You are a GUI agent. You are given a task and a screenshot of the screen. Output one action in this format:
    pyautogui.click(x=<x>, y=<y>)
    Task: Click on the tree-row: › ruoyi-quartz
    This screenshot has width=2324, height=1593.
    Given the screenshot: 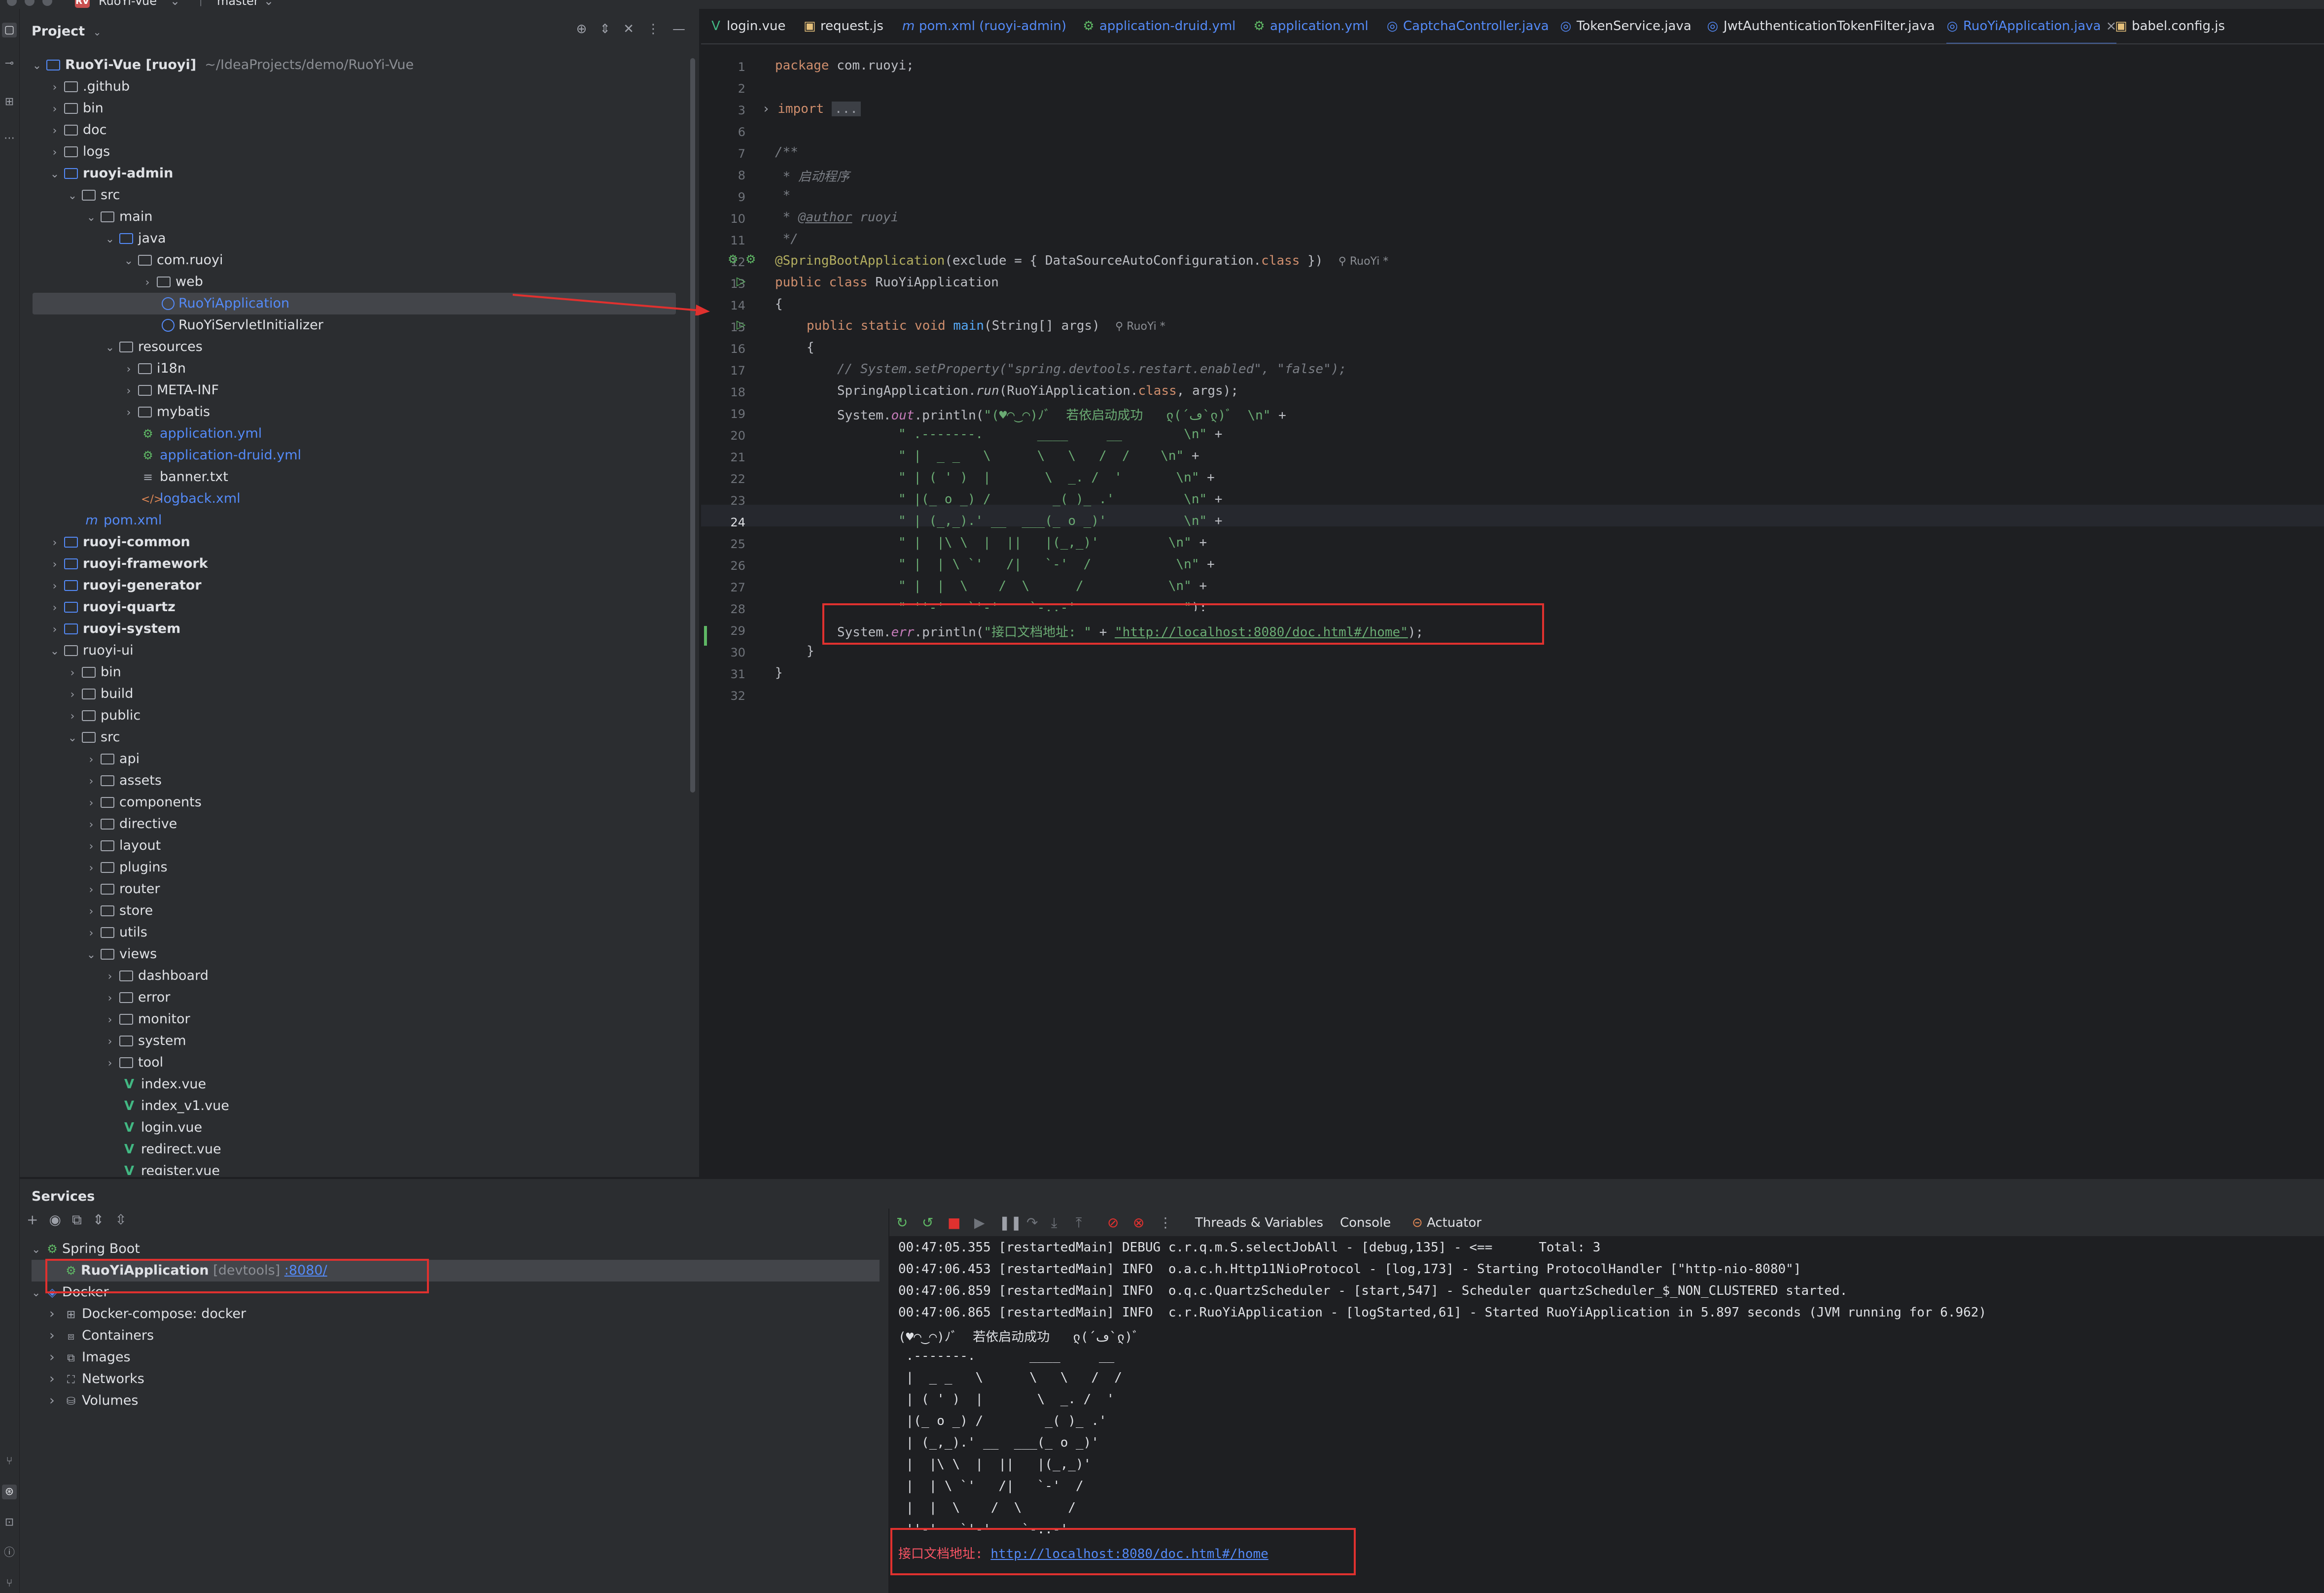 What is the action you would take?
    pyautogui.click(x=360, y=607)
    